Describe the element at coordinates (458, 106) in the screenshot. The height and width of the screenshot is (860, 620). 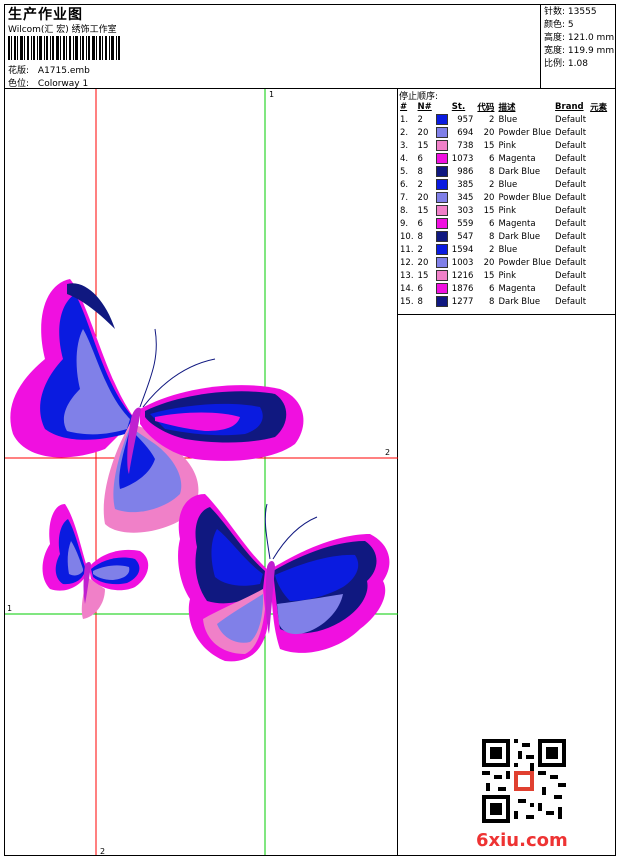
I see `col-stitches: St.` at that location.